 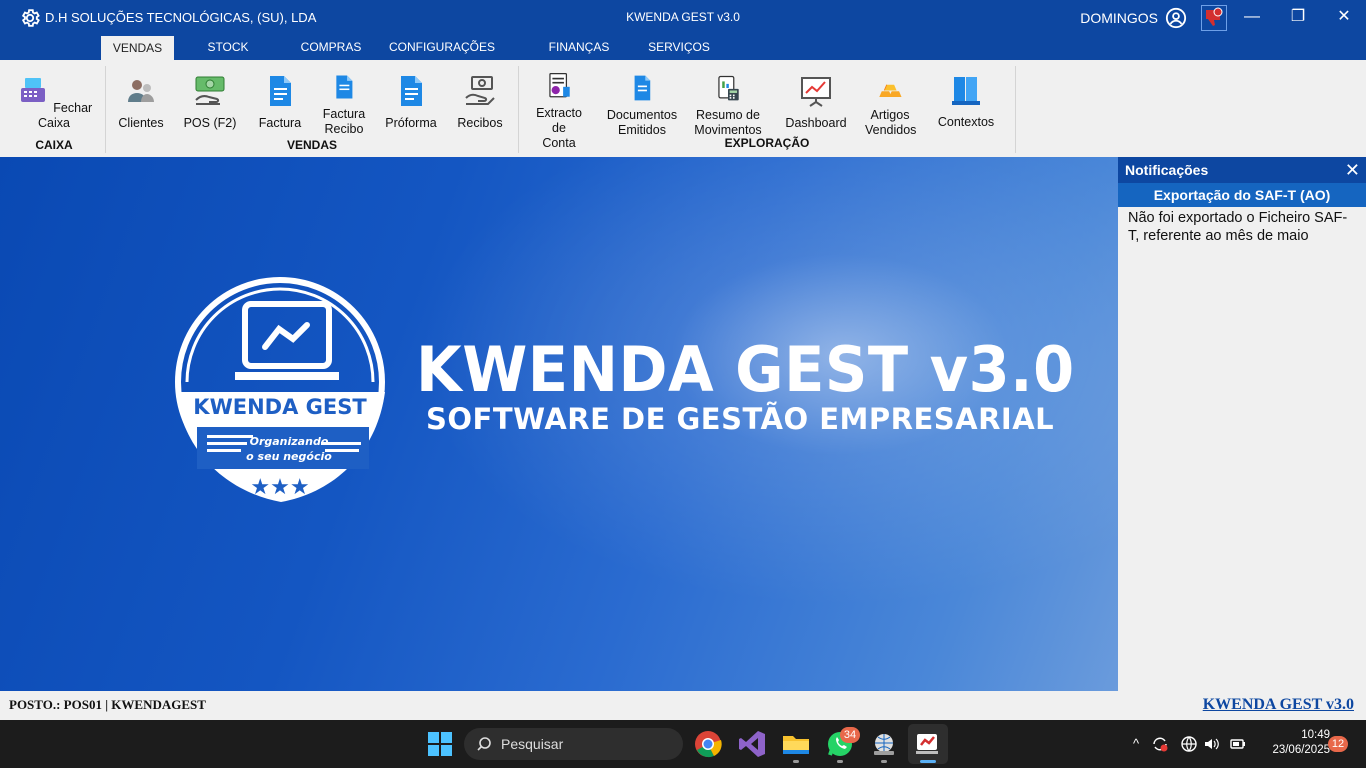 I want to click on settings-gear-icon, so click(x=30, y=18).